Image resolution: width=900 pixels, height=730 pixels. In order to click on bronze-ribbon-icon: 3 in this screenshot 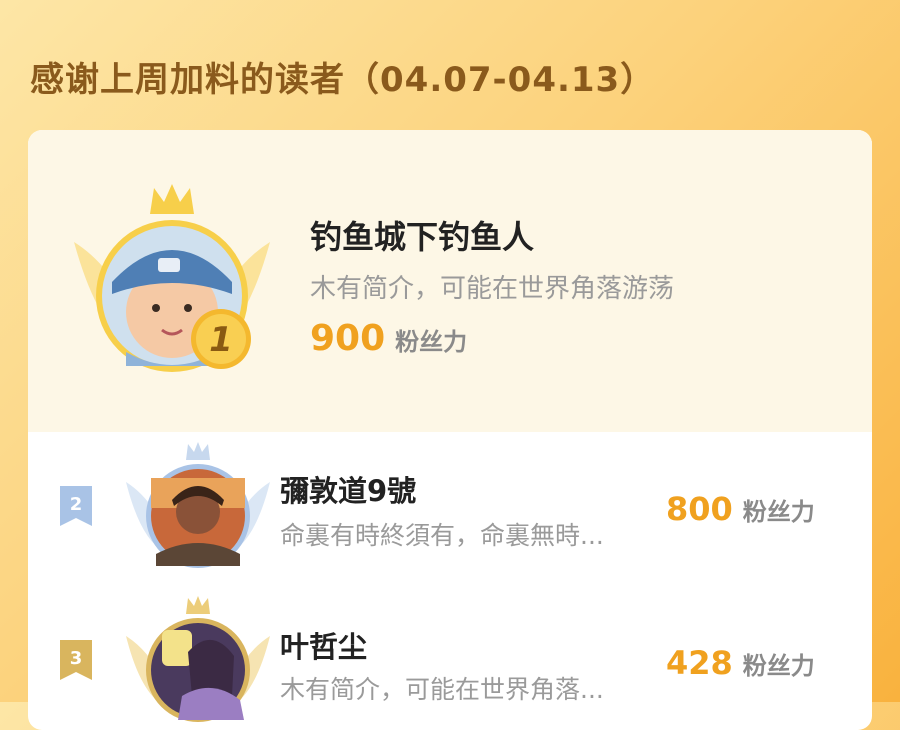, I will do `click(76, 660)`.